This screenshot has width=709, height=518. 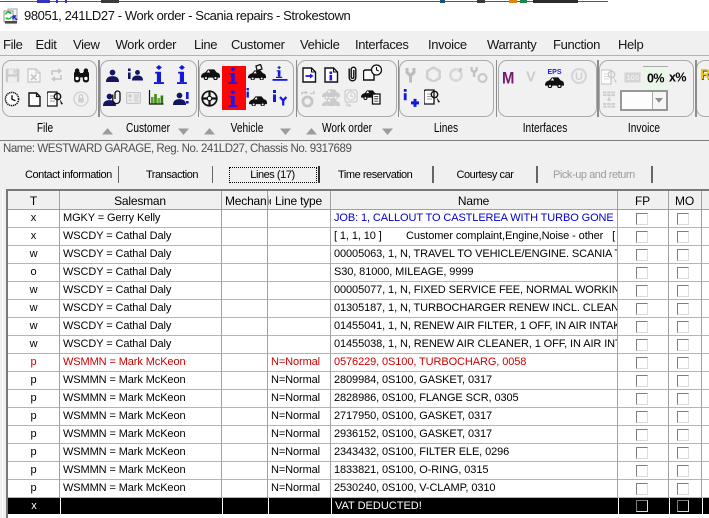 I want to click on svg-text: 100, so click(x=633, y=77).